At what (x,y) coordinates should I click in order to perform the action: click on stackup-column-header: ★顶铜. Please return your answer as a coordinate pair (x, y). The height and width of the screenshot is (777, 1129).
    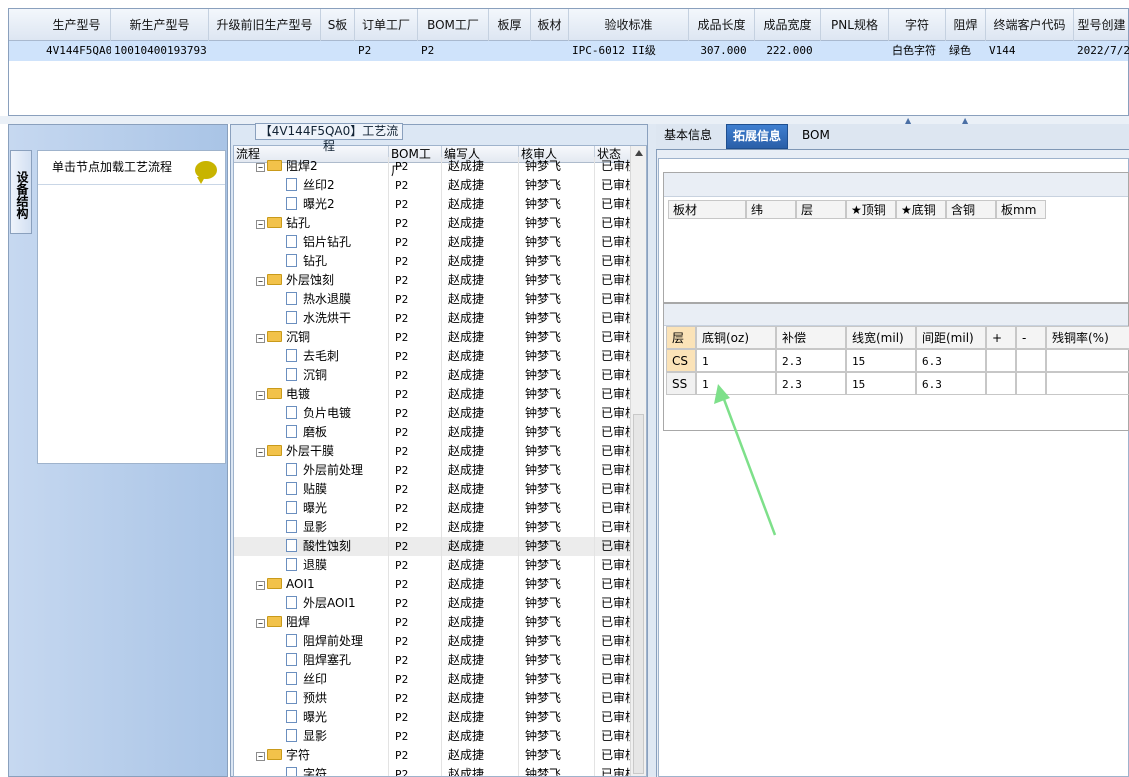
    Looking at the image, I should click on (871, 209).